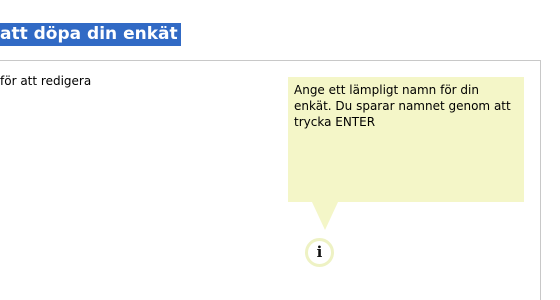 This screenshot has height=300, width=560. What do you see at coordinates (319, 252) in the screenshot?
I see `info-icon: i` at bounding box center [319, 252].